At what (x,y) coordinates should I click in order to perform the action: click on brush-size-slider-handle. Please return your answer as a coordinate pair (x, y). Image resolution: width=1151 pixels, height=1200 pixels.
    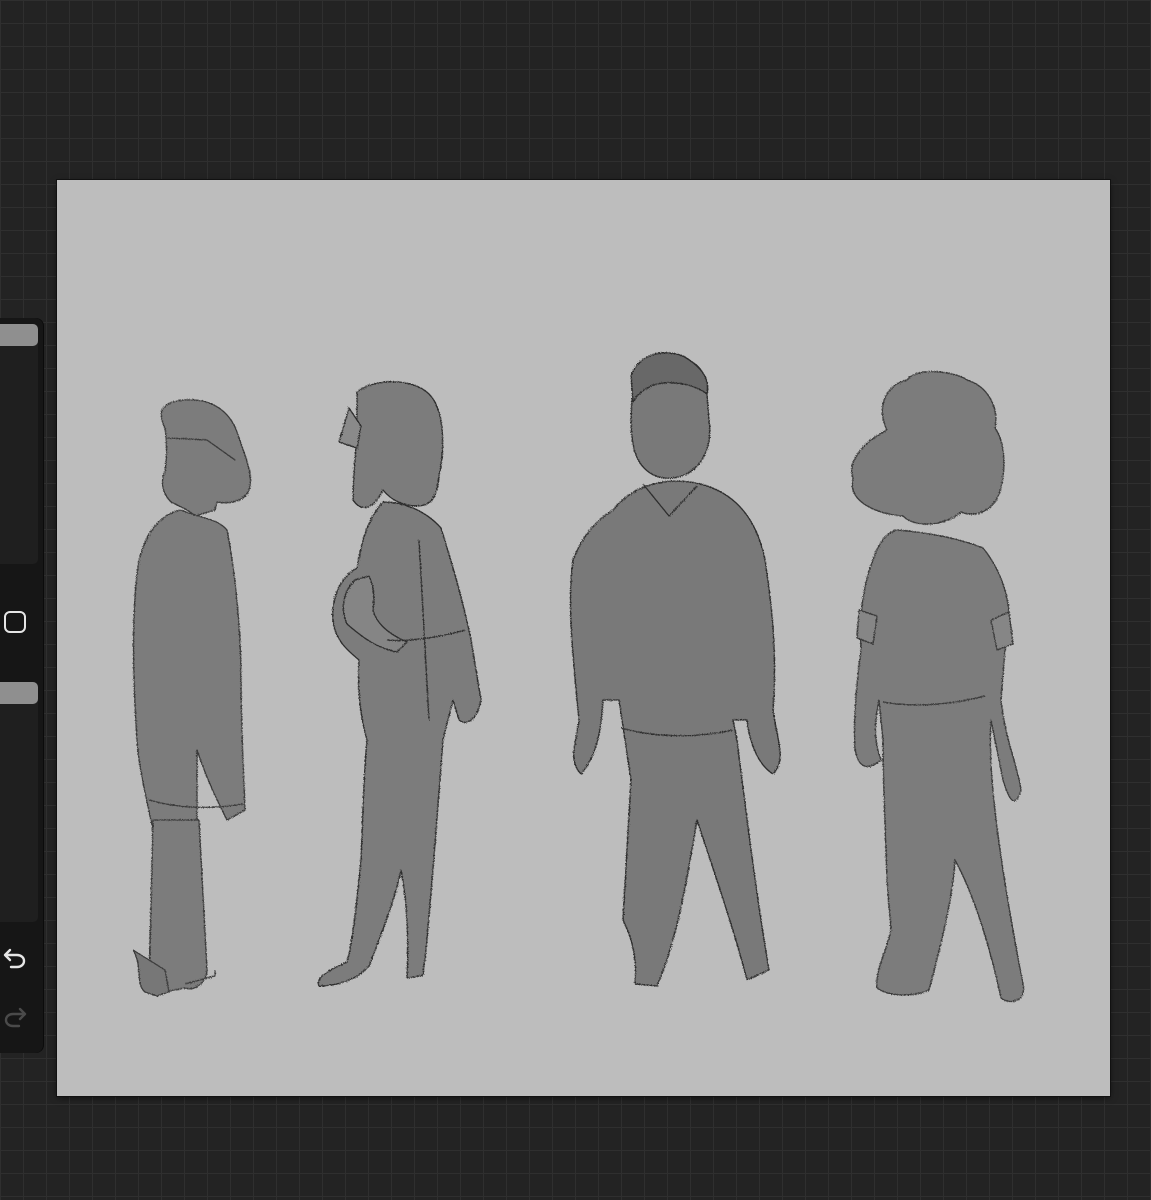
    Looking at the image, I should click on (19, 335).